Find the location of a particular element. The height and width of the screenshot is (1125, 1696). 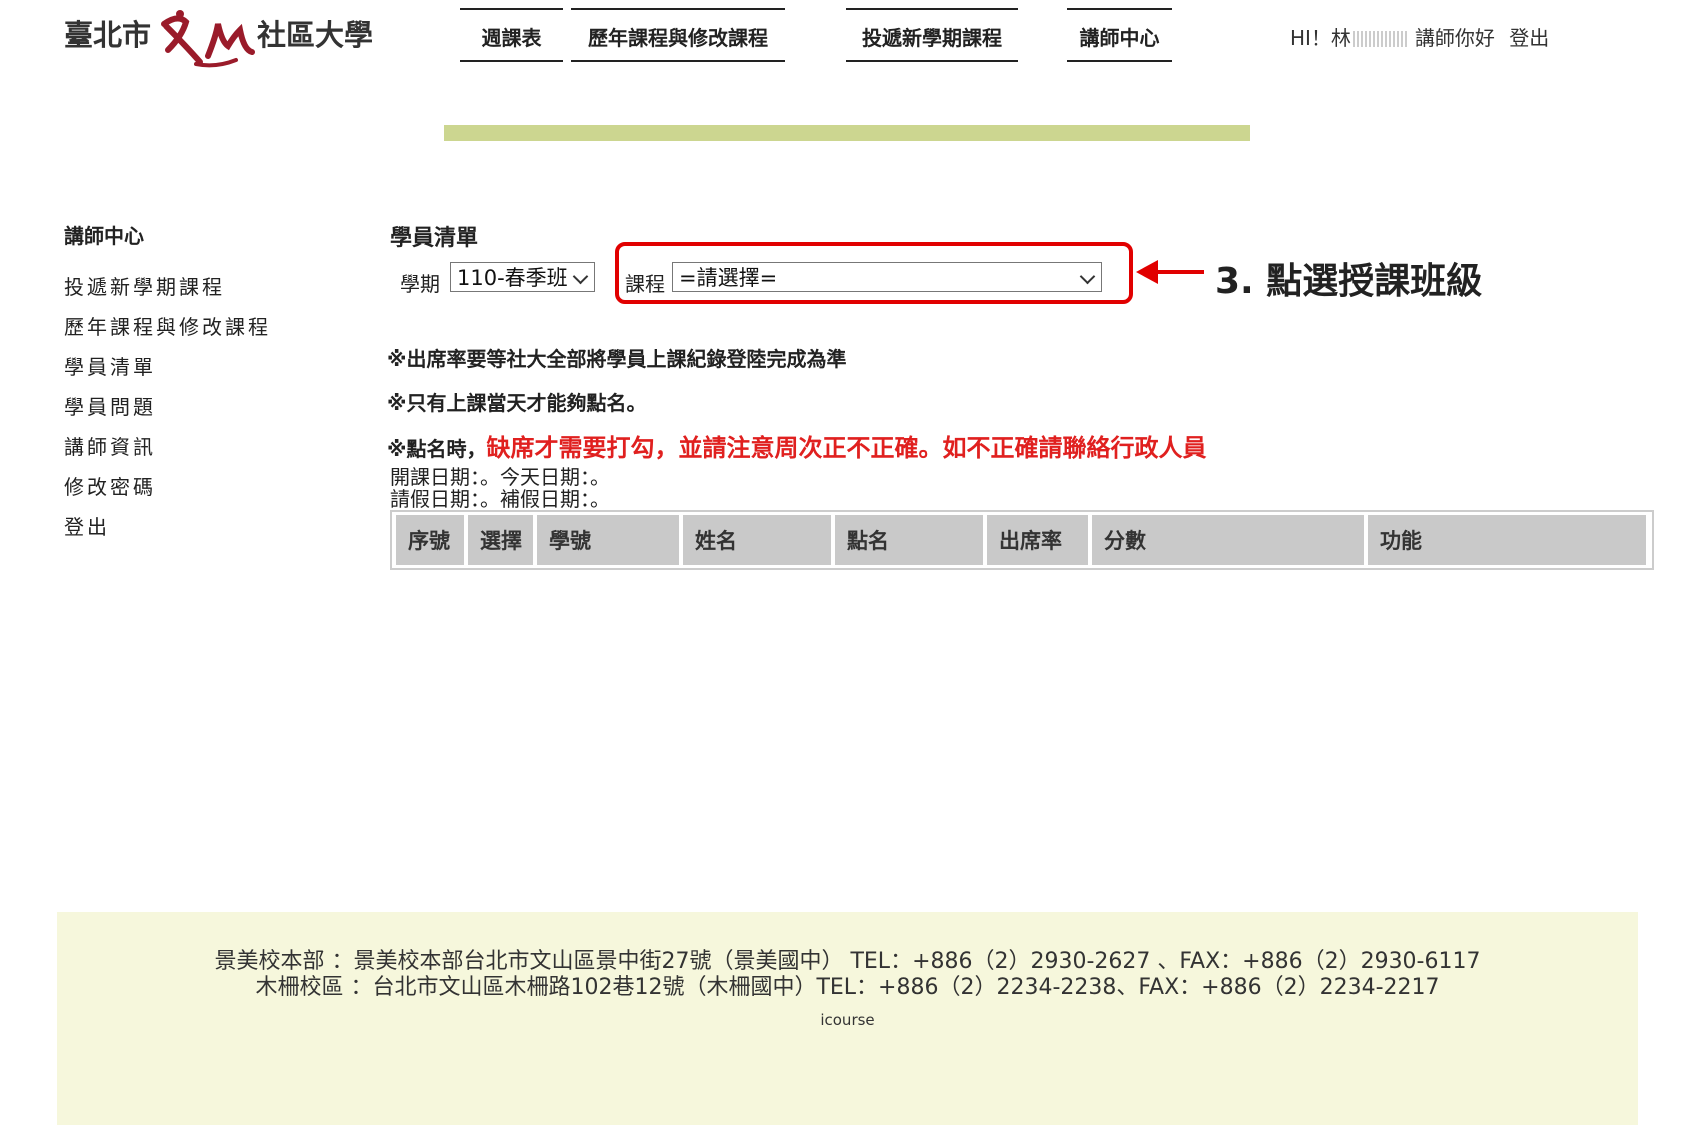

logout-link: 登出 is located at coordinates (1529, 38).